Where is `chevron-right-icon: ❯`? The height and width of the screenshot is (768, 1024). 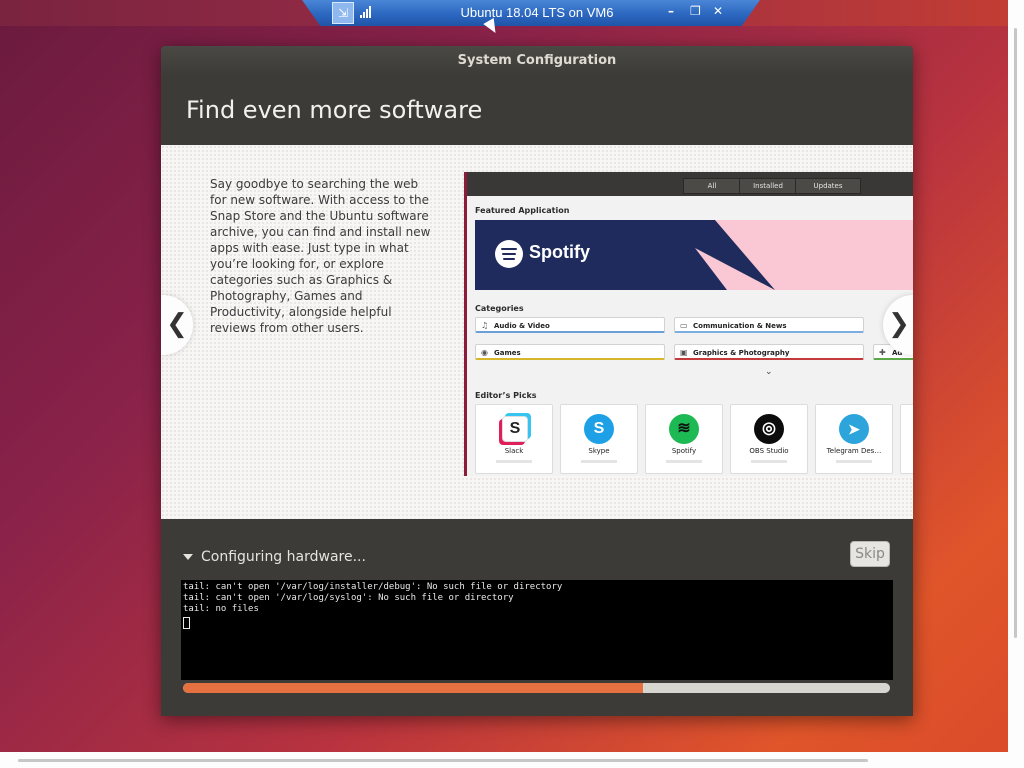 chevron-right-icon: ❯ is located at coordinates (899, 324).